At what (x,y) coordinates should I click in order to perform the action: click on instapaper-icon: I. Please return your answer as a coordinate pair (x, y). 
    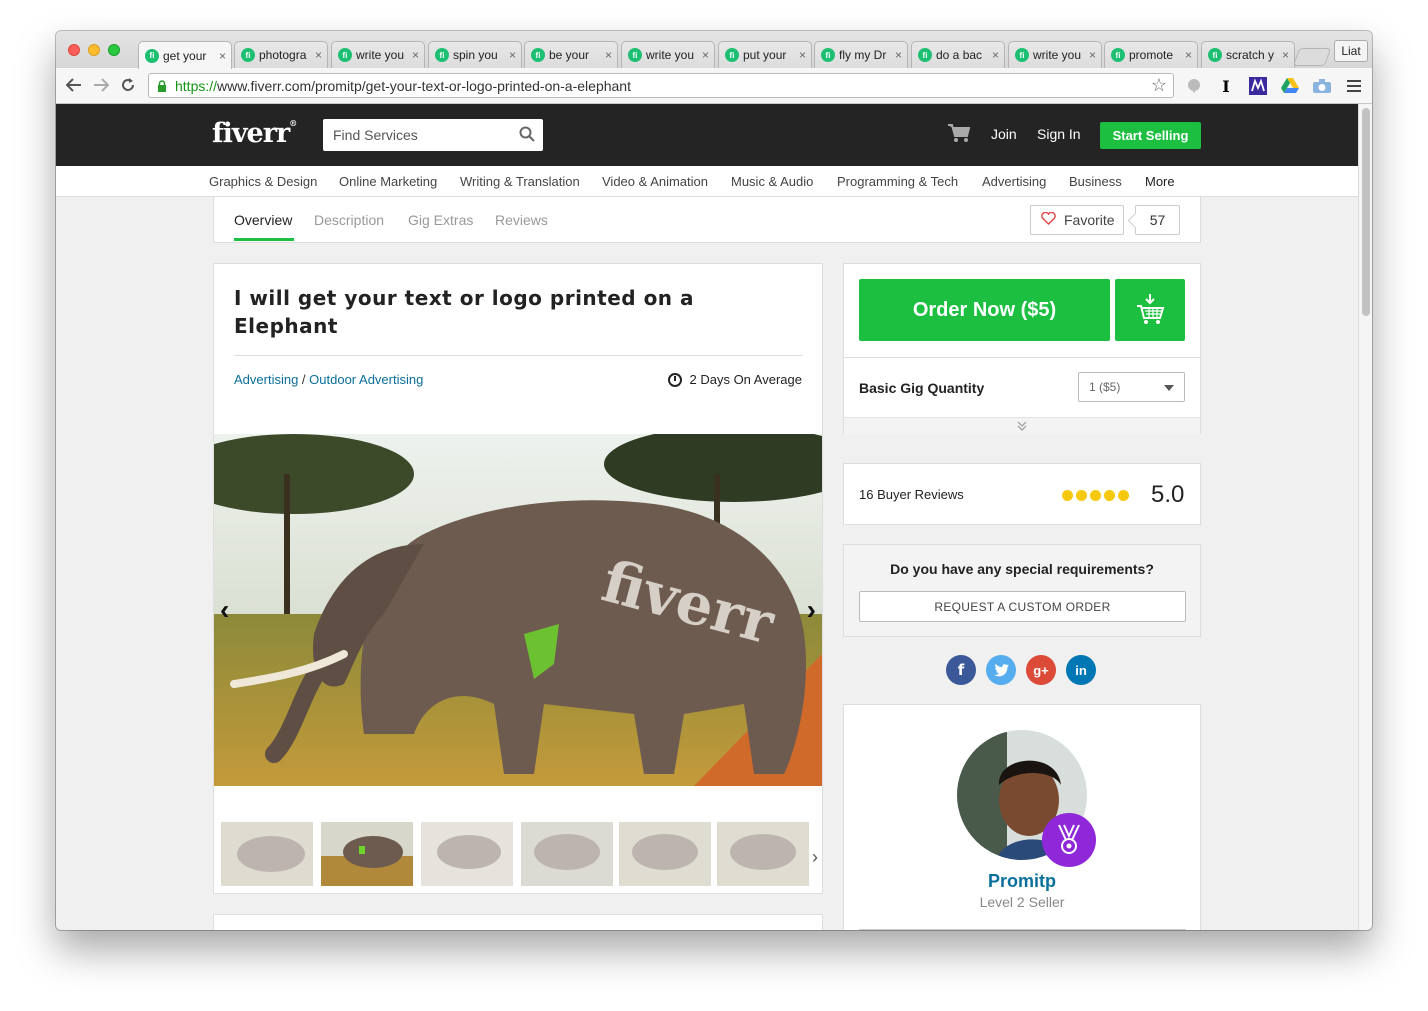
    Looking at the image, I should click on (1226, 86).